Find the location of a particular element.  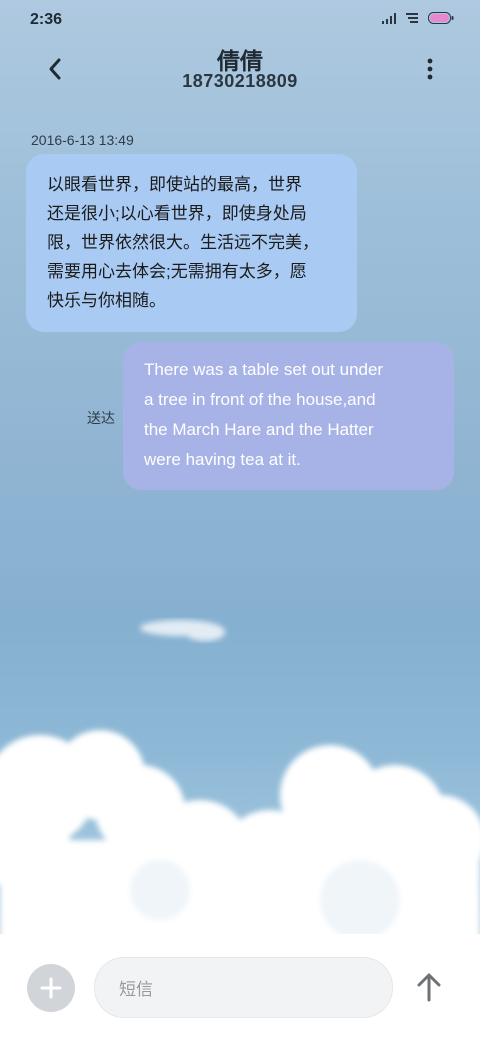

composer-bar: 短信 is located at coordinates (240, 987).